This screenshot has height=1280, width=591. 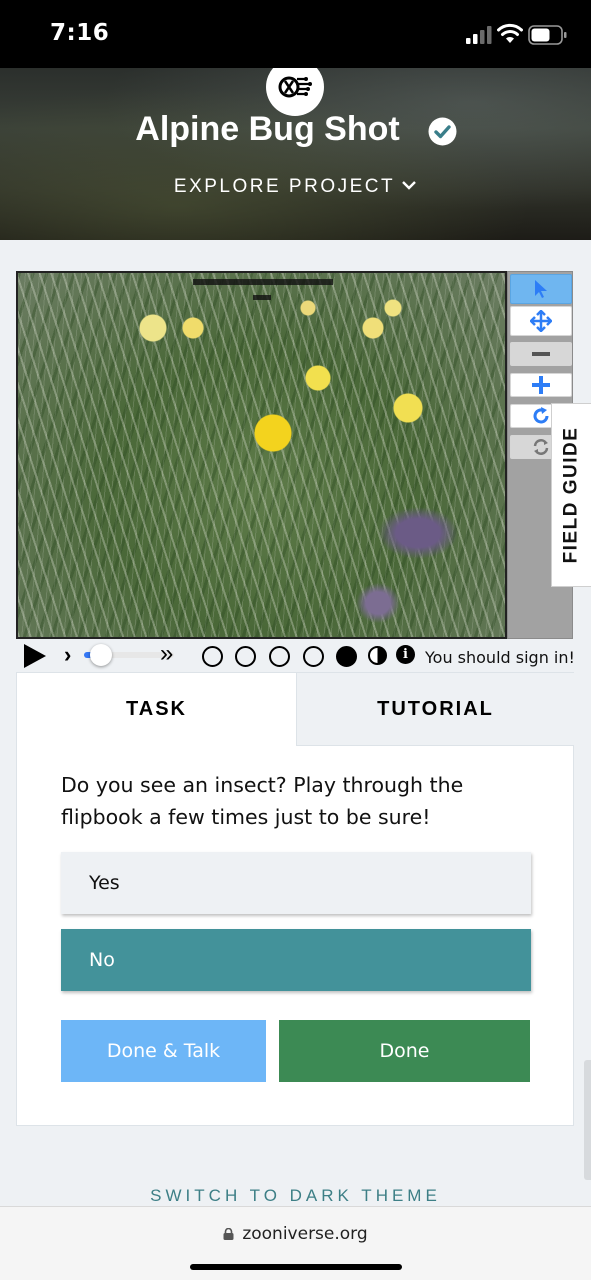 I want to click on project-title: Alpine Bug Shot, so click(x=267, y=129).